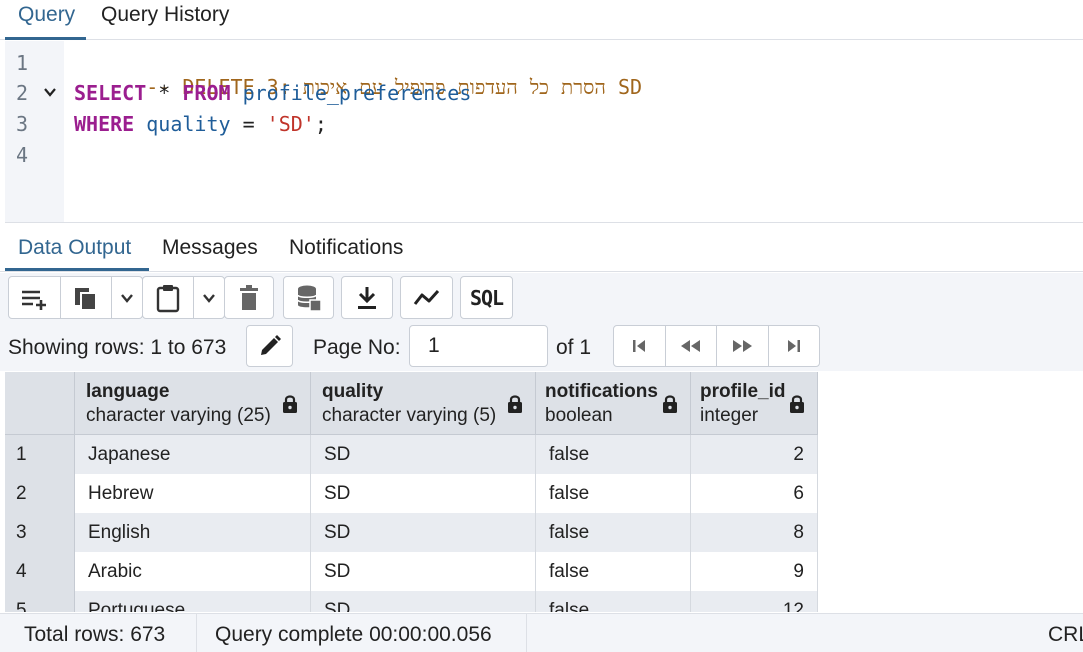 This screenshot has height=652, width=1083. I want to click on tab-data-output: Data Output, so click(74, 248).